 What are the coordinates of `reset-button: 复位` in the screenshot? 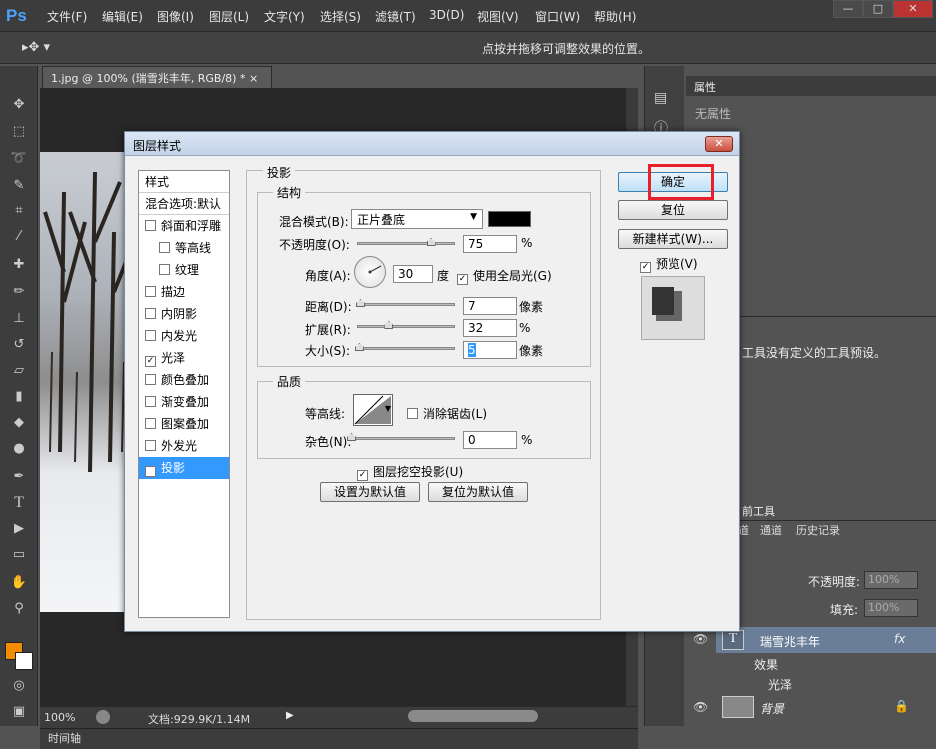 It's located at (673, 210).